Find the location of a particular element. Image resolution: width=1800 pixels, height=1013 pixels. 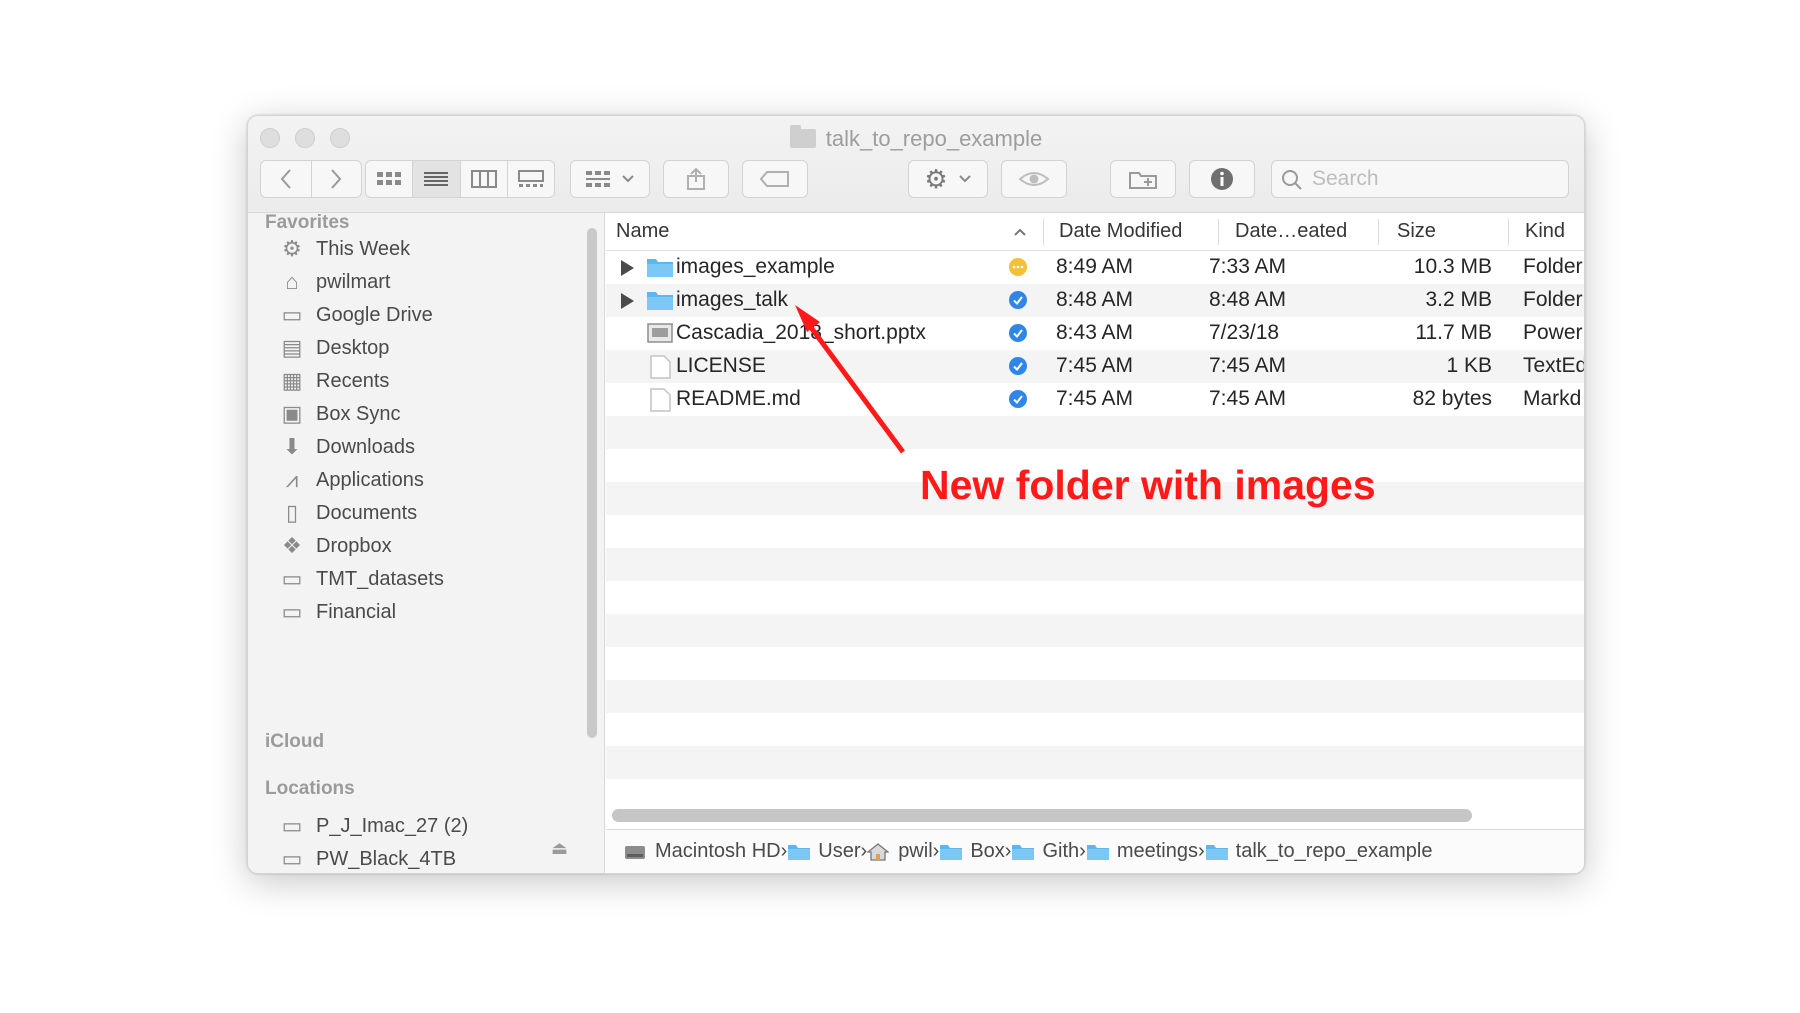

annotation-text: New folder with images is located at coordinates (1148, 485).